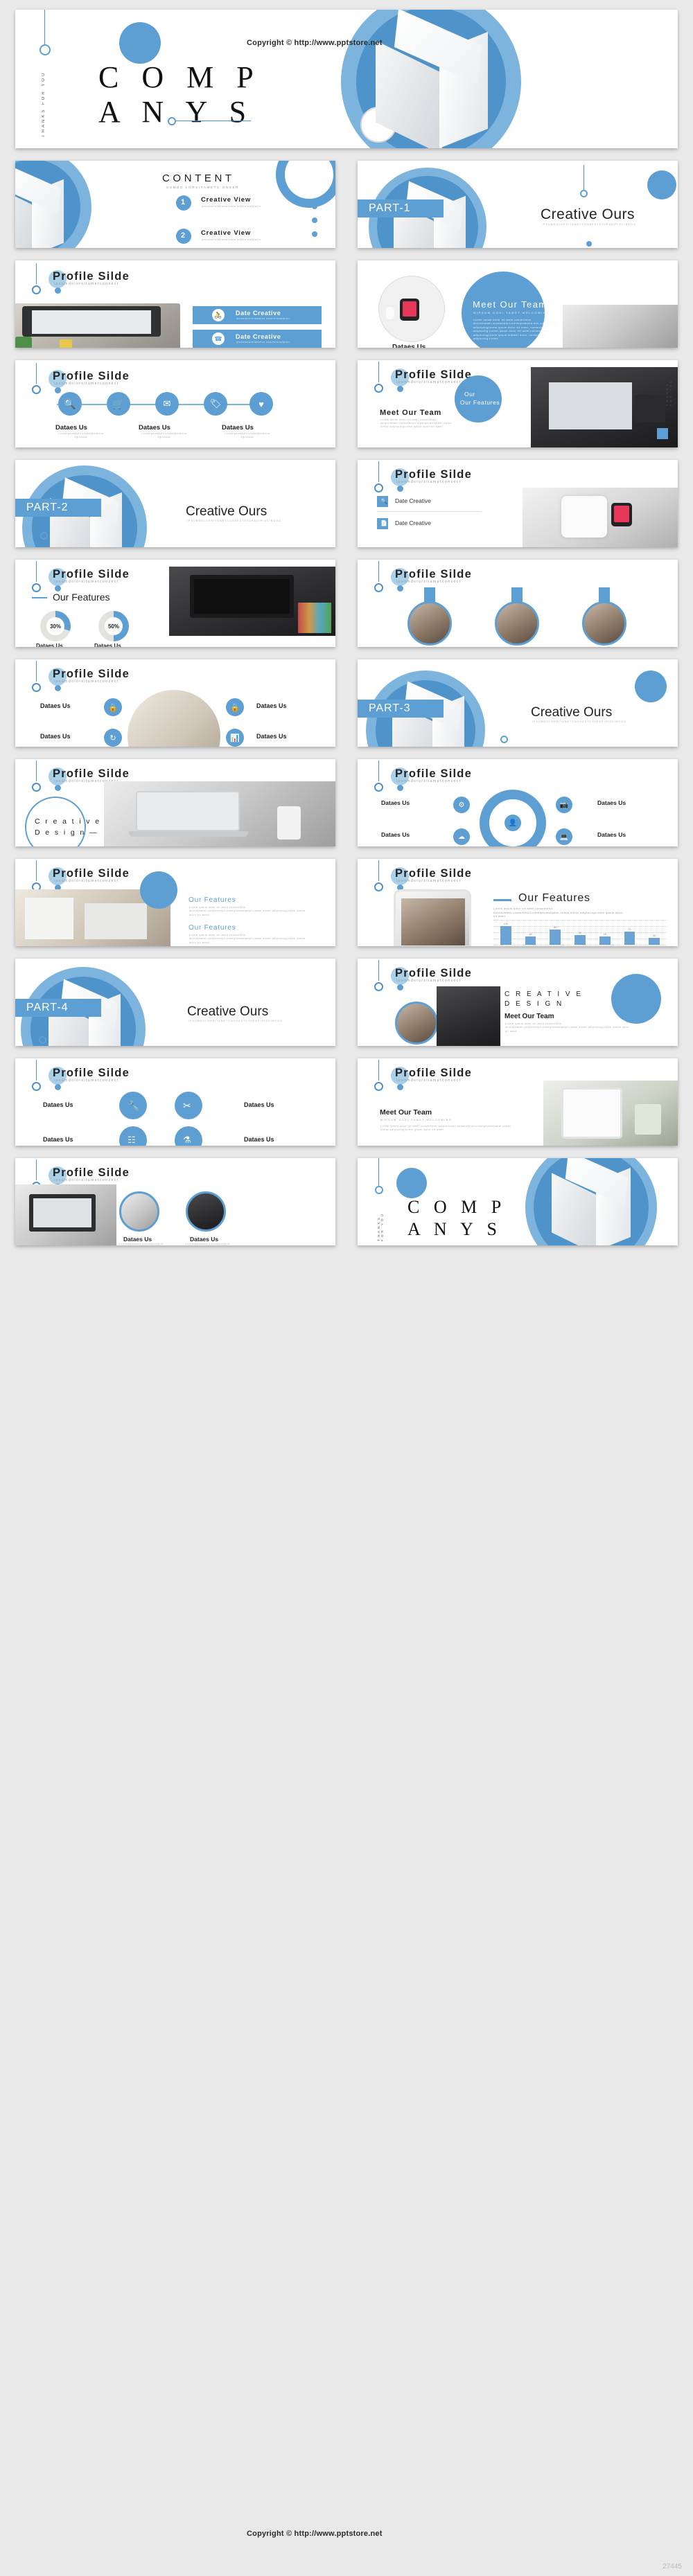  I want to click on features-disc-label-1: Our, so click(469, 394).